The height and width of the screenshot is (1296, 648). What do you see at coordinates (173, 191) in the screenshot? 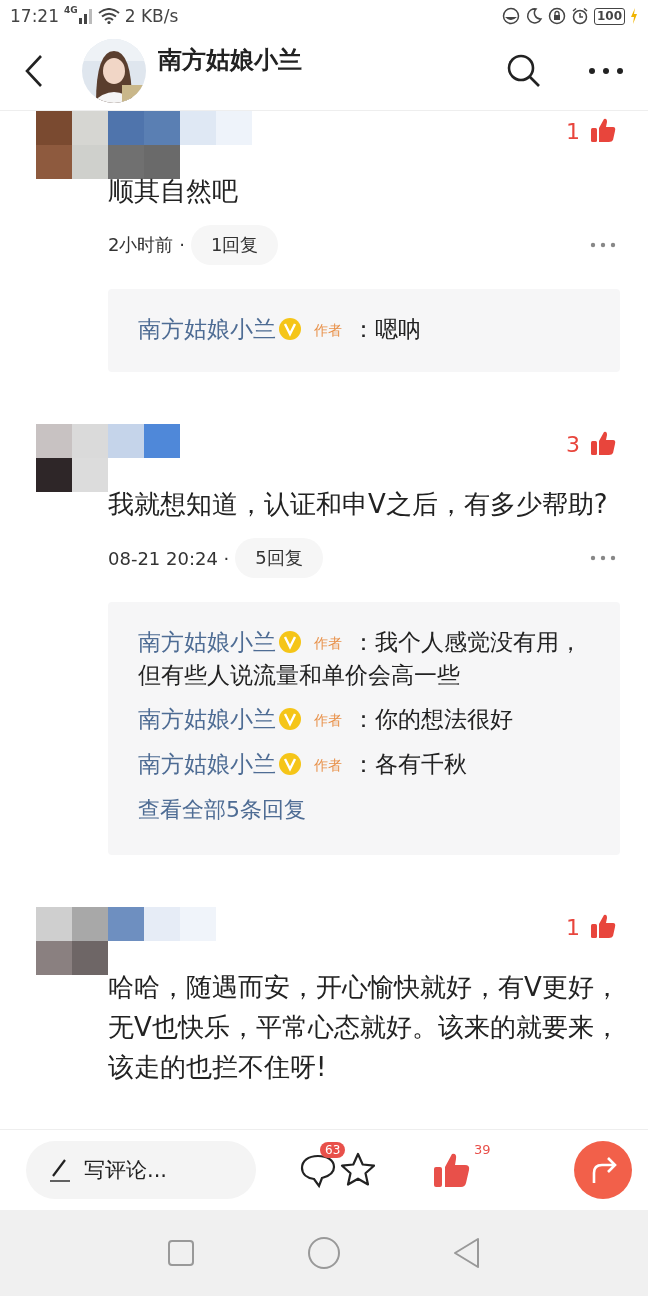
I see `comment-text: 顺其自然吧` at bounding box center [173, 191].